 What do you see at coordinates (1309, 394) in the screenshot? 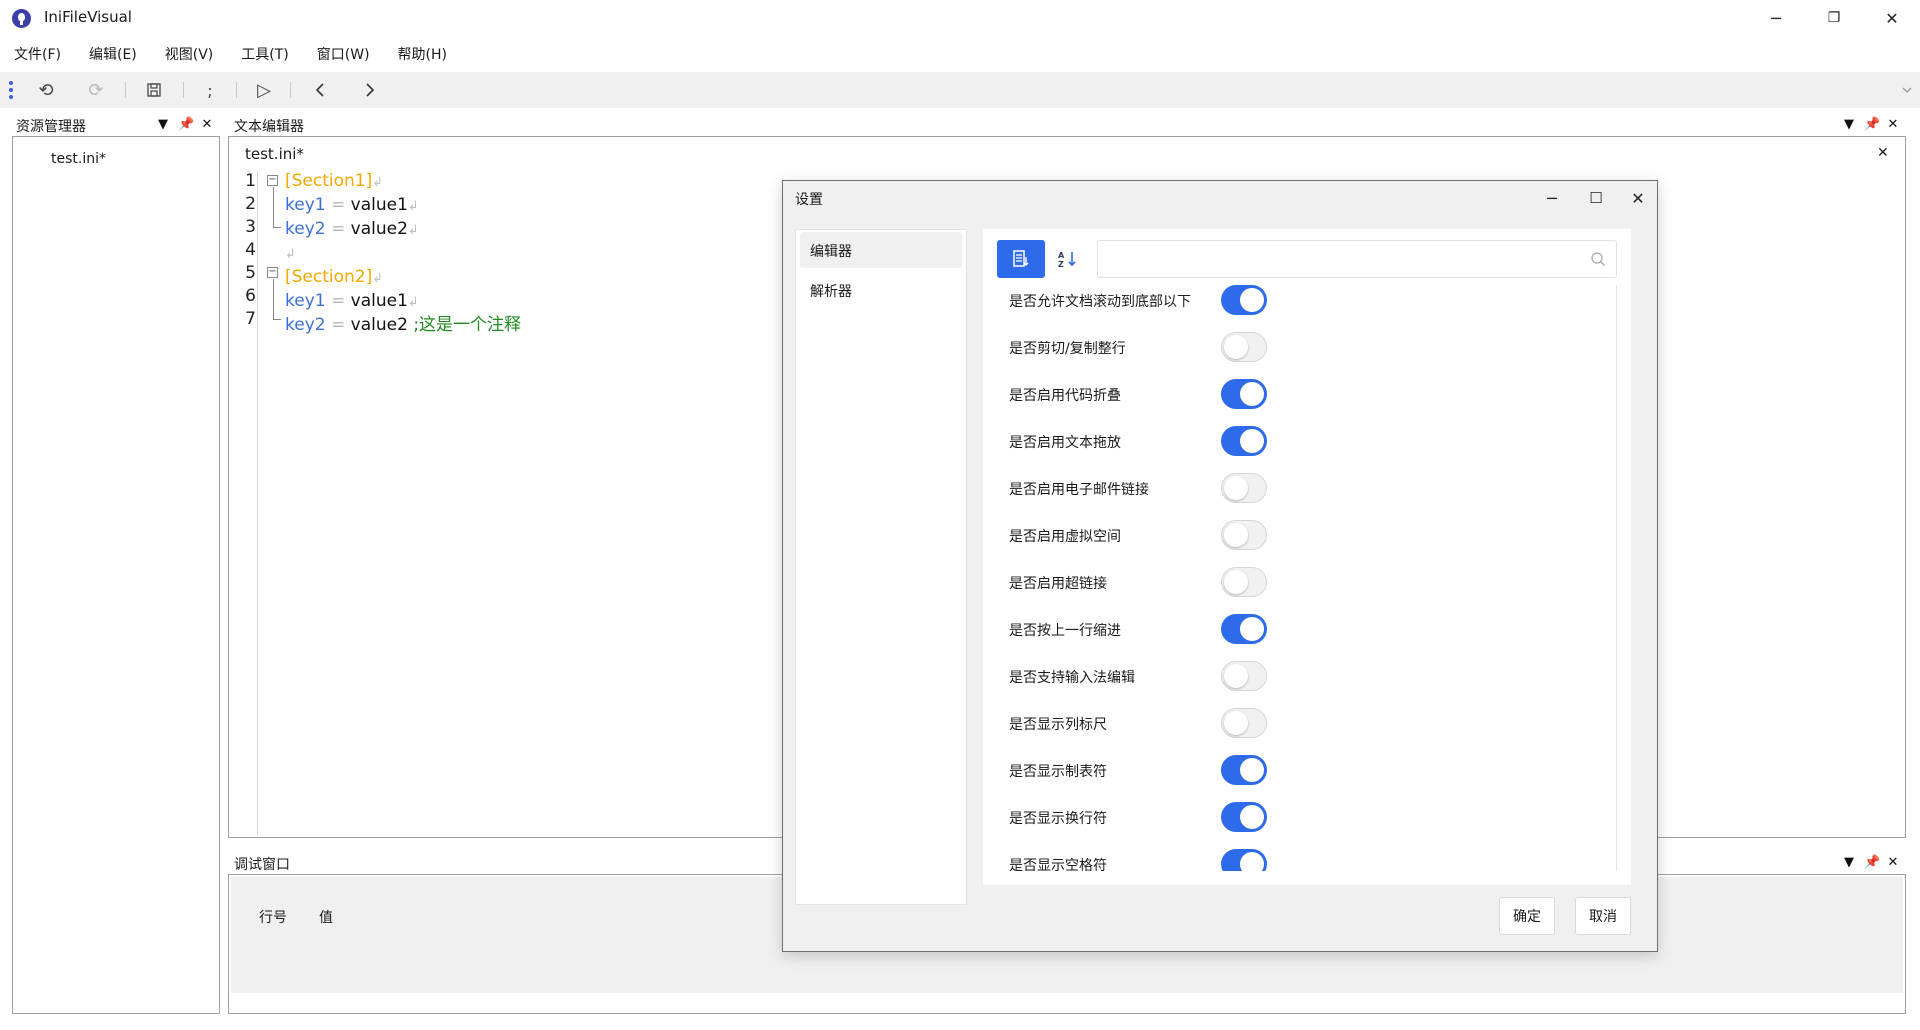
I see `setting-row: 是否启用代码折叠` at bounding box center [1309, 394].